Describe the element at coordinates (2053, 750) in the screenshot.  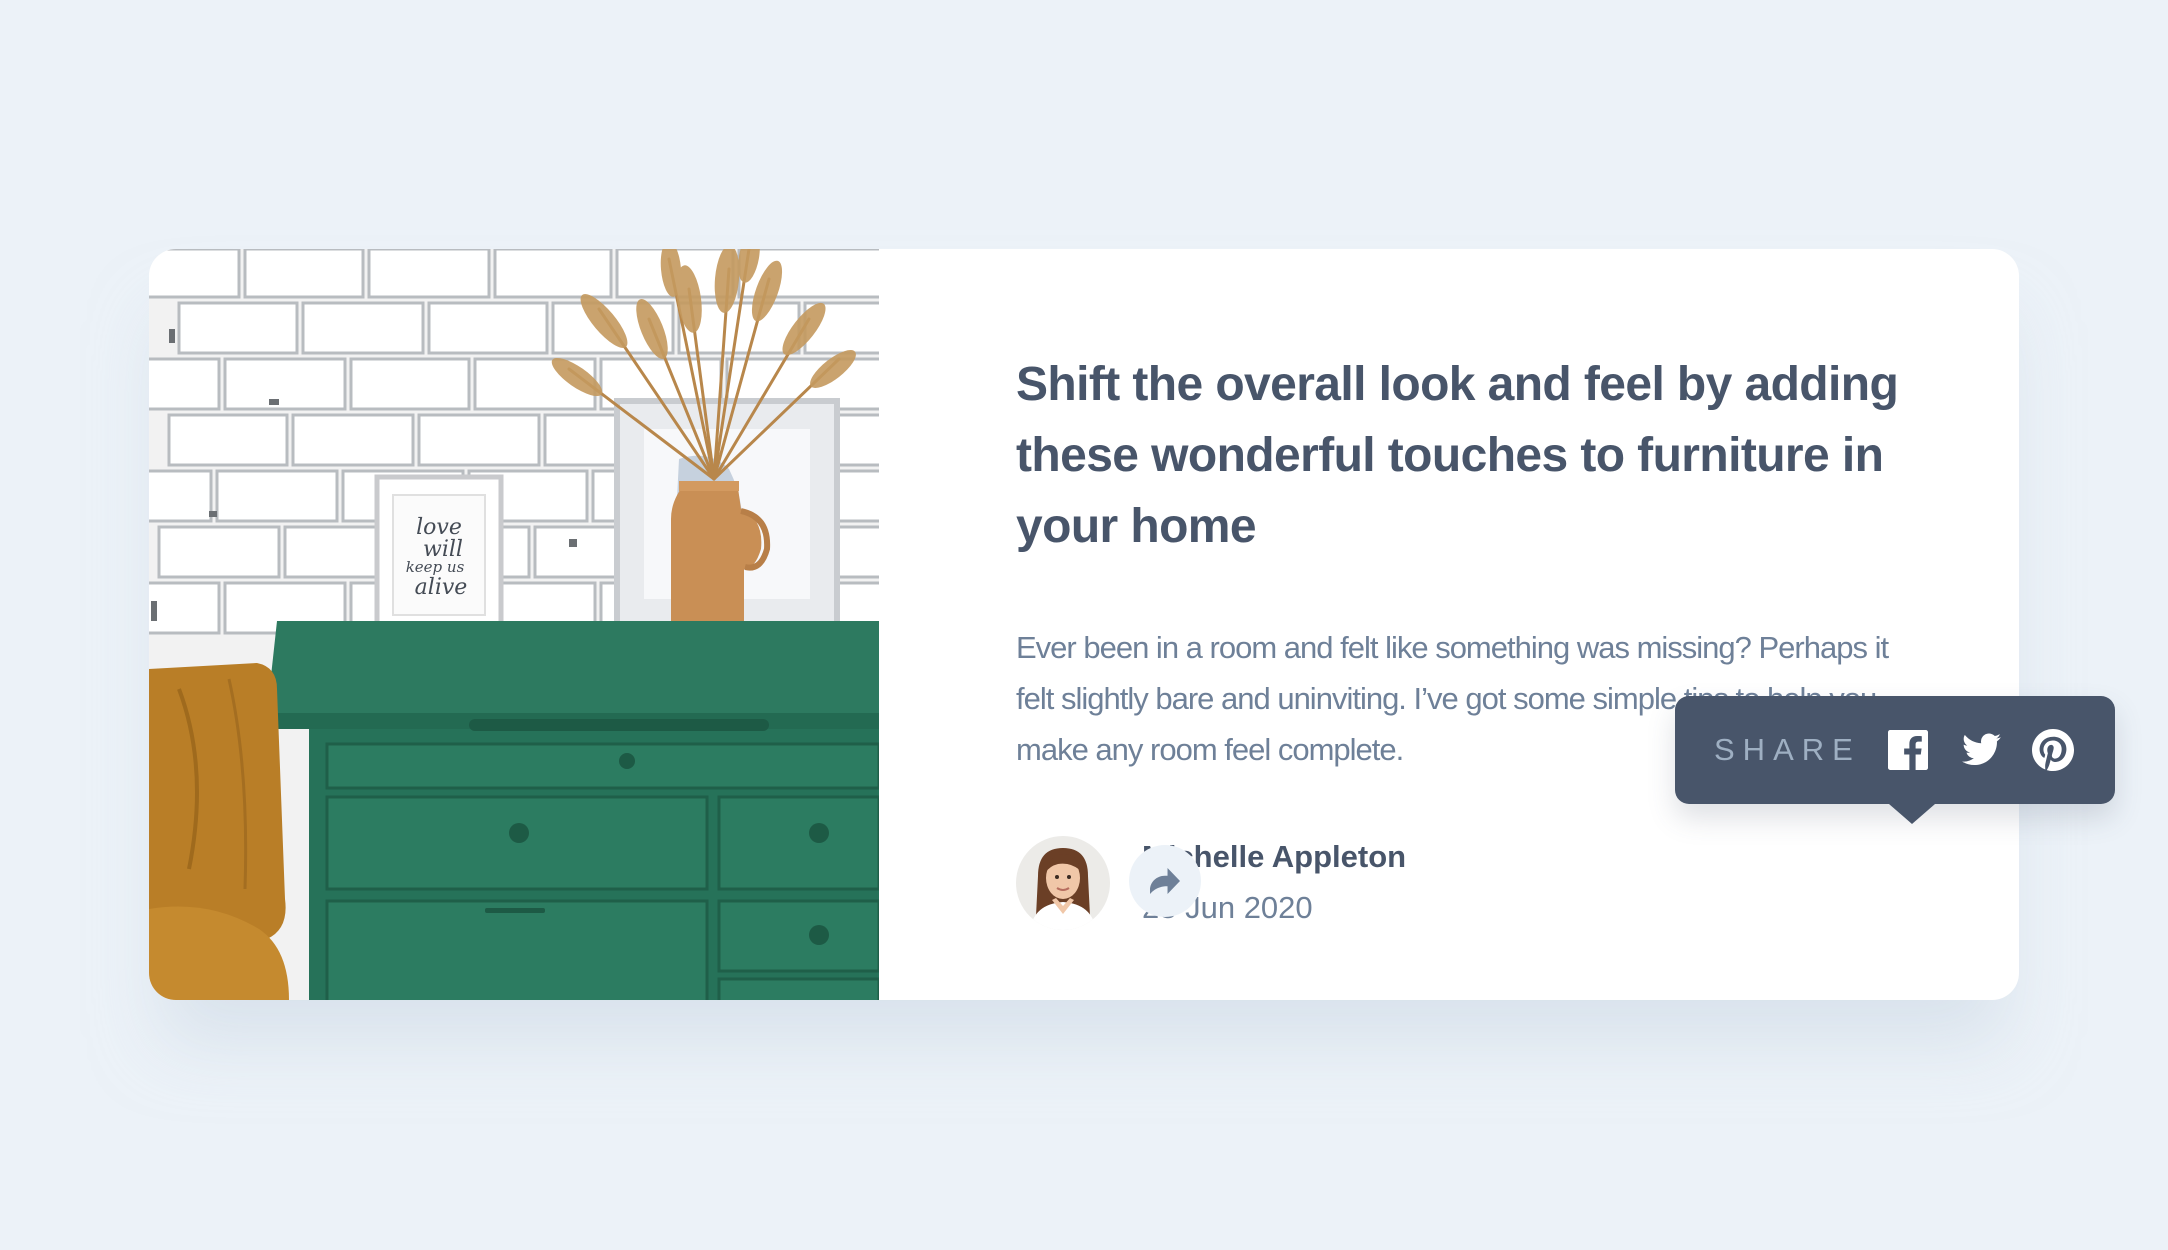
I see `pinterest-icon` at that location.